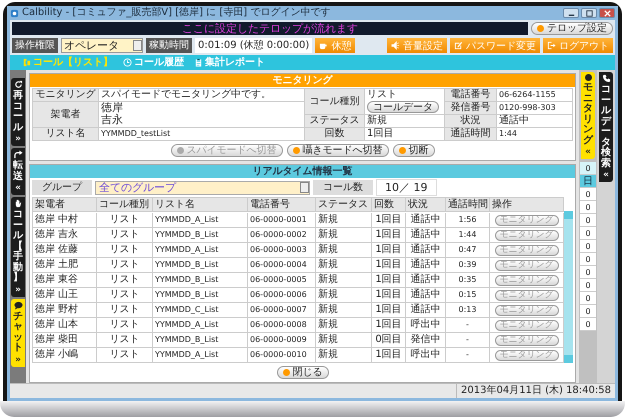  I want to click on mode-button: 囁きモードへ切替, so click(337, 150).